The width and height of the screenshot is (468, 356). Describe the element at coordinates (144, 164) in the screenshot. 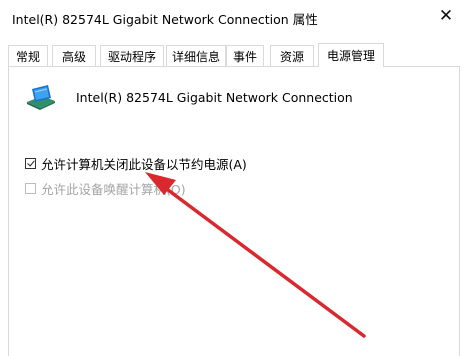

I see `allow-power-off-label: 允许计算机关闭此设备以节约电源(A)` at that location.